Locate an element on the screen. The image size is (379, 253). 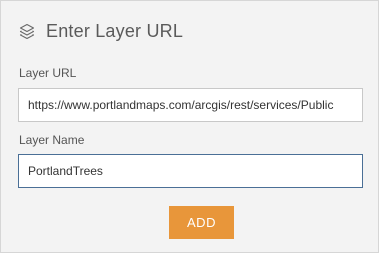
layer-name-input is located at coordinates (190, 171).